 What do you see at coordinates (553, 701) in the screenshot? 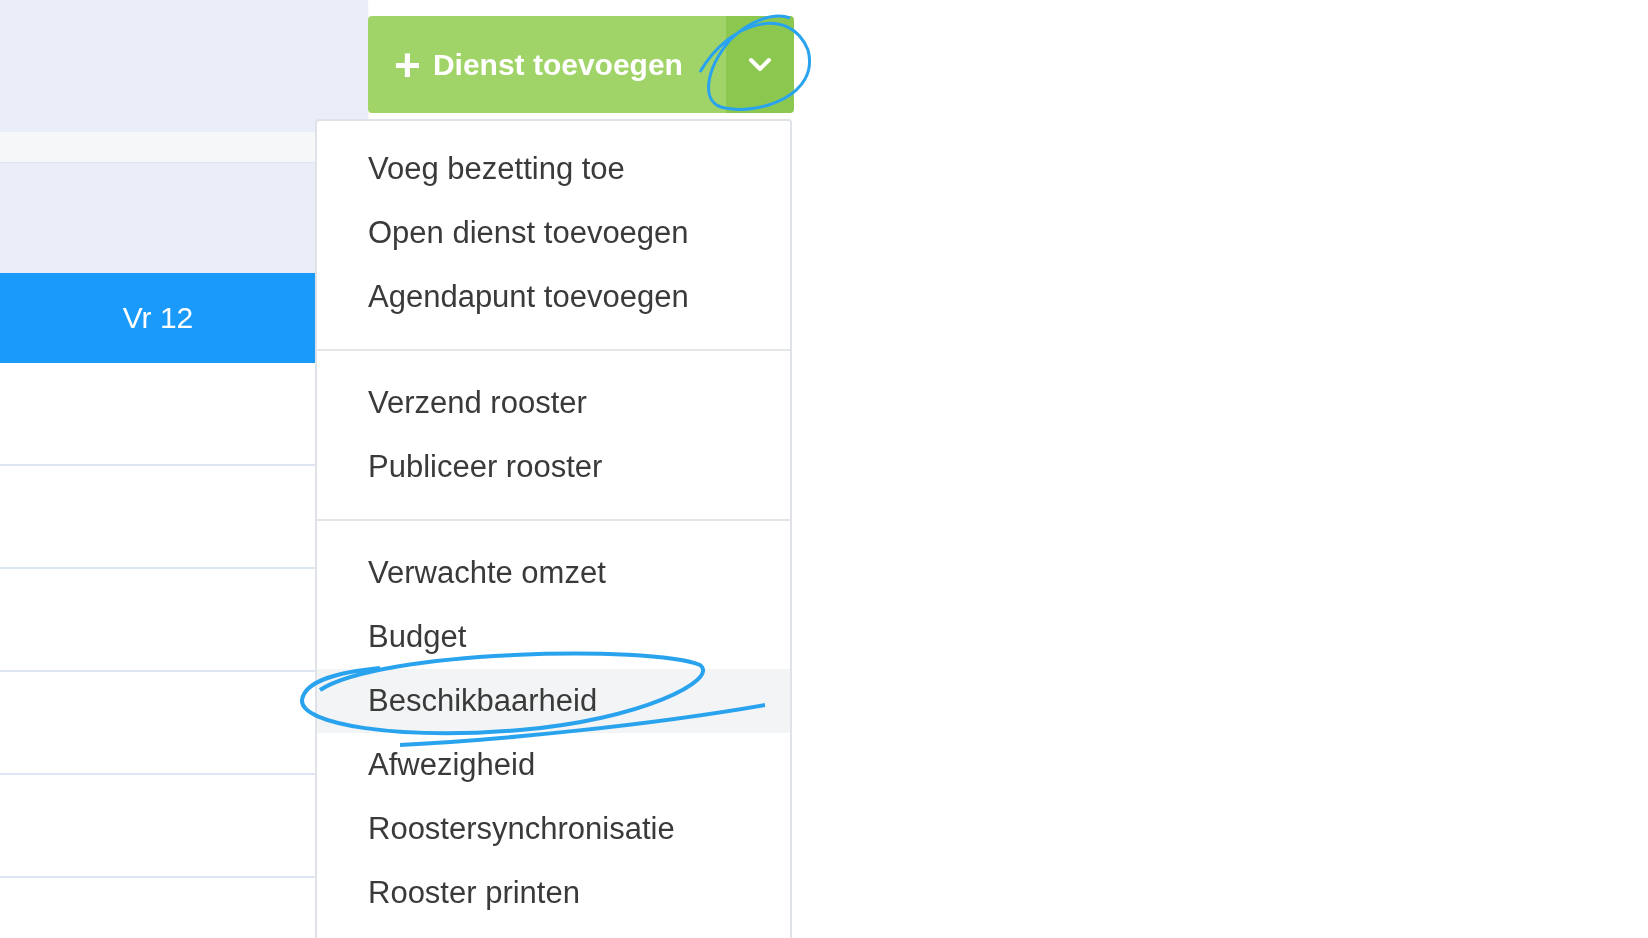
I see `menu-item: Beschikbaarheid` at bounding box center [553, 701].